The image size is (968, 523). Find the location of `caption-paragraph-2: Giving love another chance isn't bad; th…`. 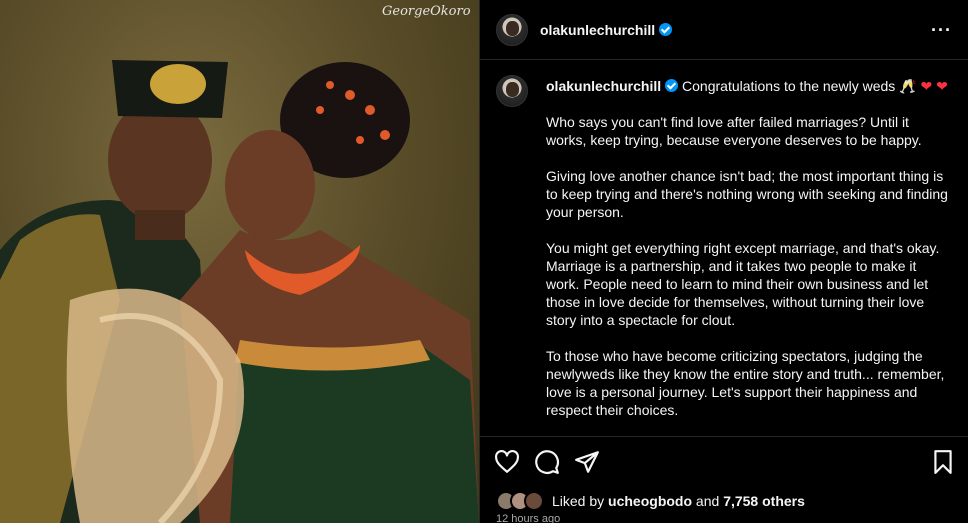

caption-paragraph-2: Giving love another chance isn't bad; th… is located at coordinates (747, 194).